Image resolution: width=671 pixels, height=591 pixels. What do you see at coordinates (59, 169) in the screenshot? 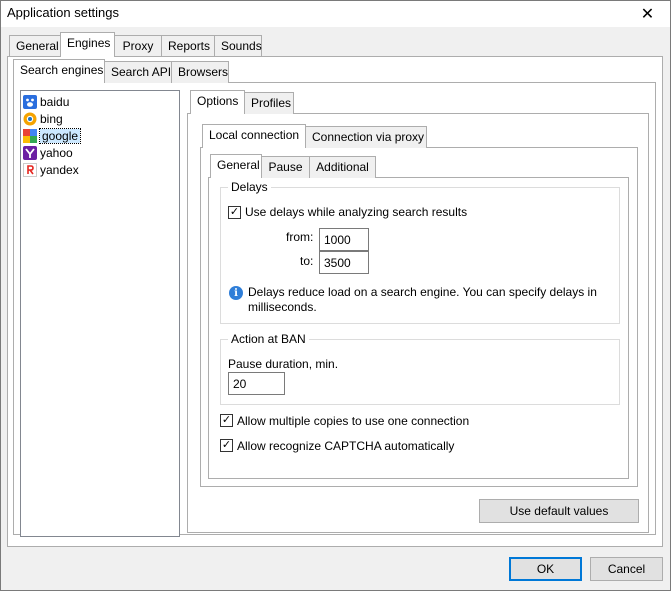
I see `list-item-label: yandex` at bounding box center [59, 169].